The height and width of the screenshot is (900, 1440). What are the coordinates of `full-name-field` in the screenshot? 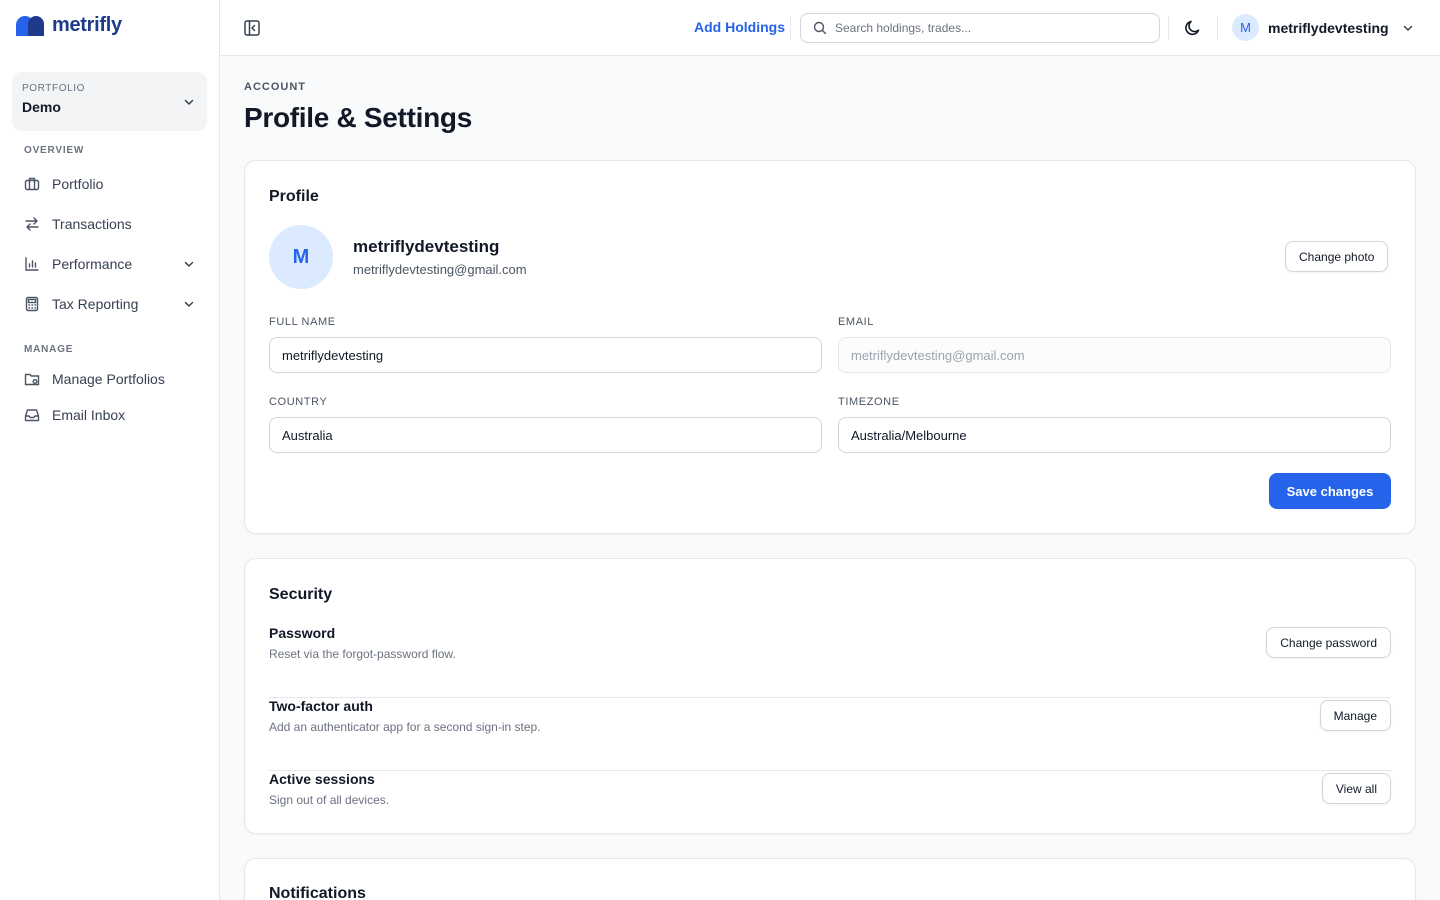 It's located at (545, 355).